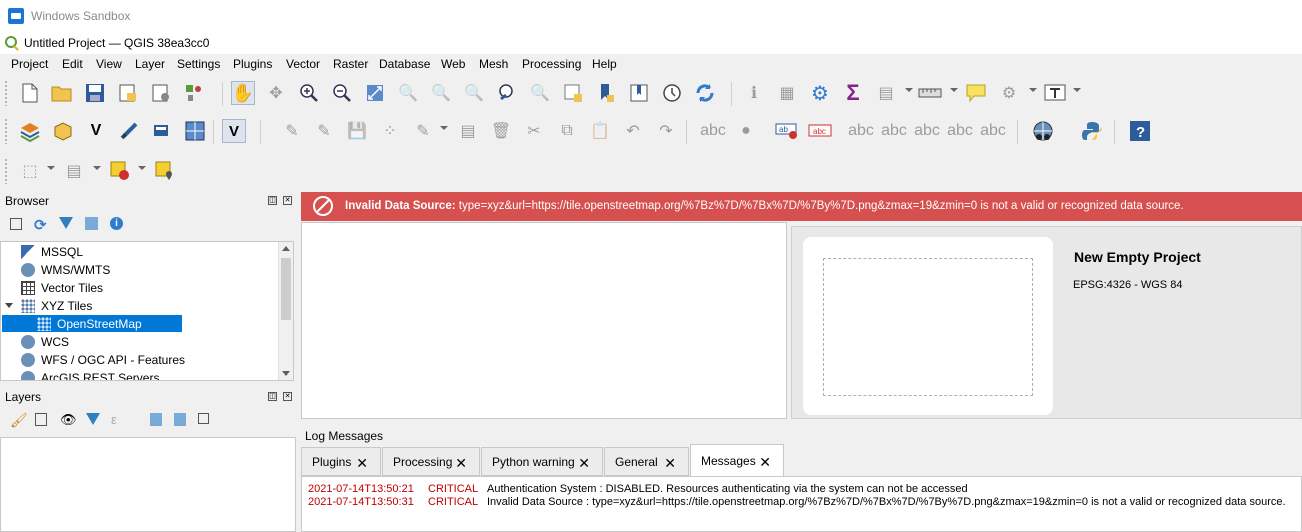 The height and width of the screenshot is (532, 1302). I want to click on list-item: MSSQL, so click(52, 251).